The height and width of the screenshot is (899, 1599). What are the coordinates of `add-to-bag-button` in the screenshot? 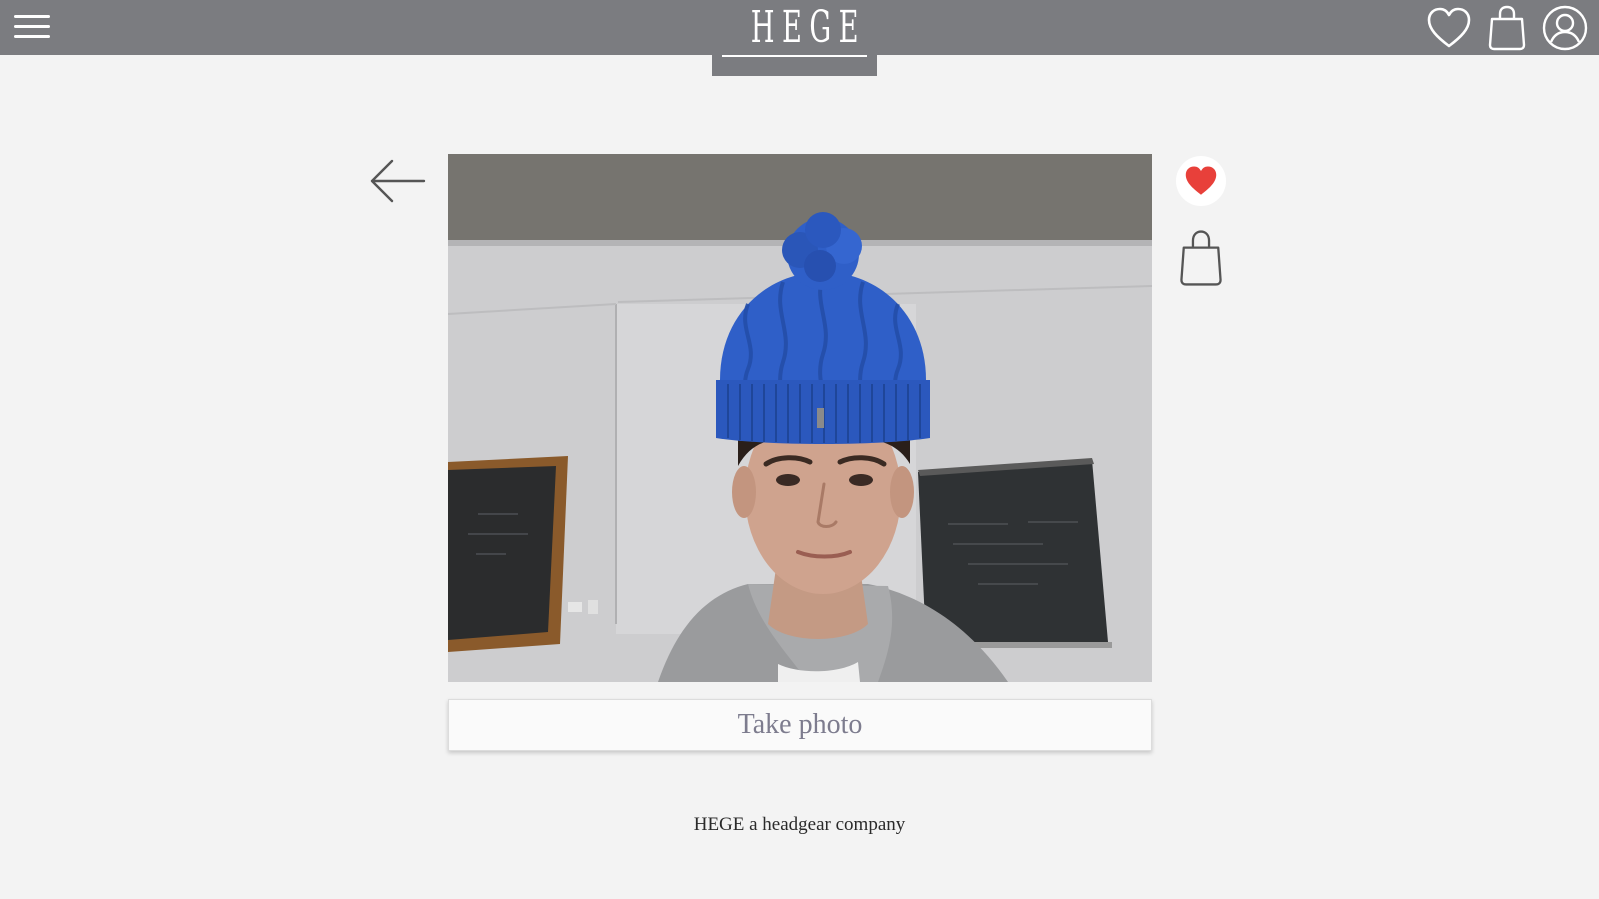 It's located at (1201, 258).